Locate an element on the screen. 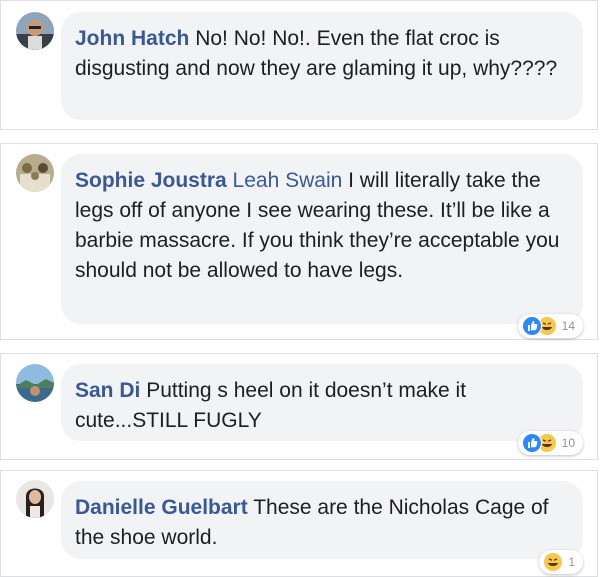  tagged-user: Leah Swain is located at coordinates (288, 180).